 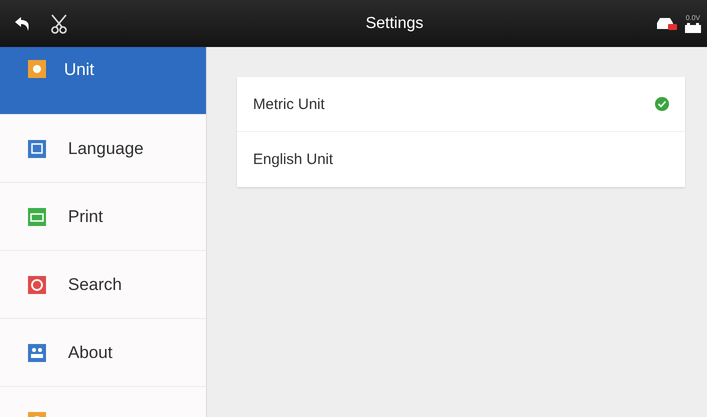 What do you see at coordinates (103, 285) in the screenshot?
I see `sidebar-item: Search` at bounding box center [103, 285].